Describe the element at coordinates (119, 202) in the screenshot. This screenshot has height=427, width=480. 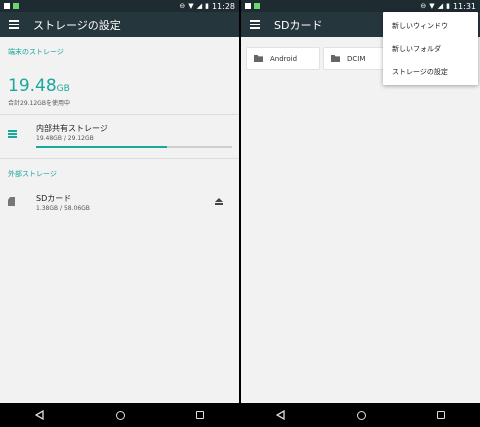
I see `sd-card-row: SDカード 1.38GB / 58.06GB` at that location.